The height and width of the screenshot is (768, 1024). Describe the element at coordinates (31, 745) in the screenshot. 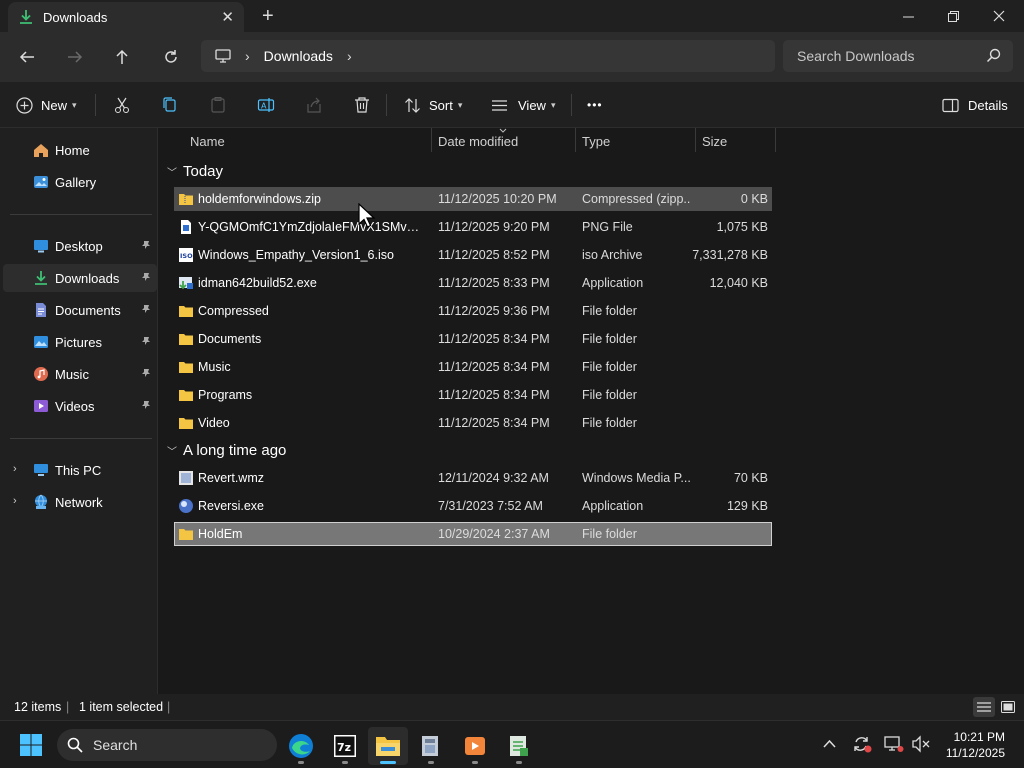

I see `windows-start-icon` at that location.